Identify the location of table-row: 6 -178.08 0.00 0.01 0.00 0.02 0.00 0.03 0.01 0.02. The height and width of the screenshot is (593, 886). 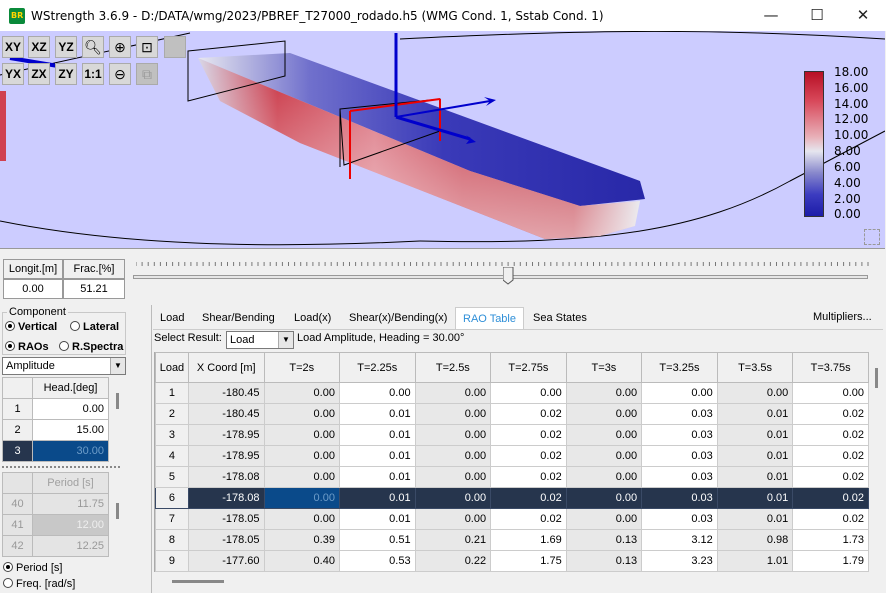
(512, 498).